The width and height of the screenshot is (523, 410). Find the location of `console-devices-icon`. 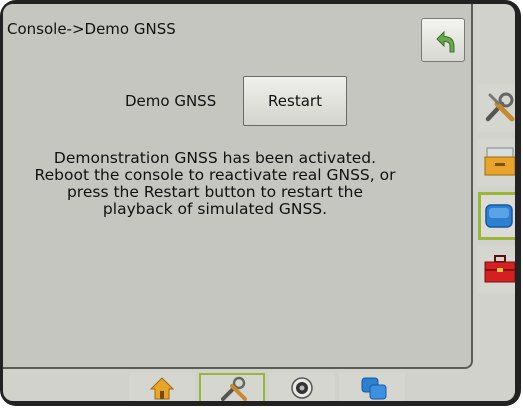

console-devices-icon is located at coordinates (374, 388).